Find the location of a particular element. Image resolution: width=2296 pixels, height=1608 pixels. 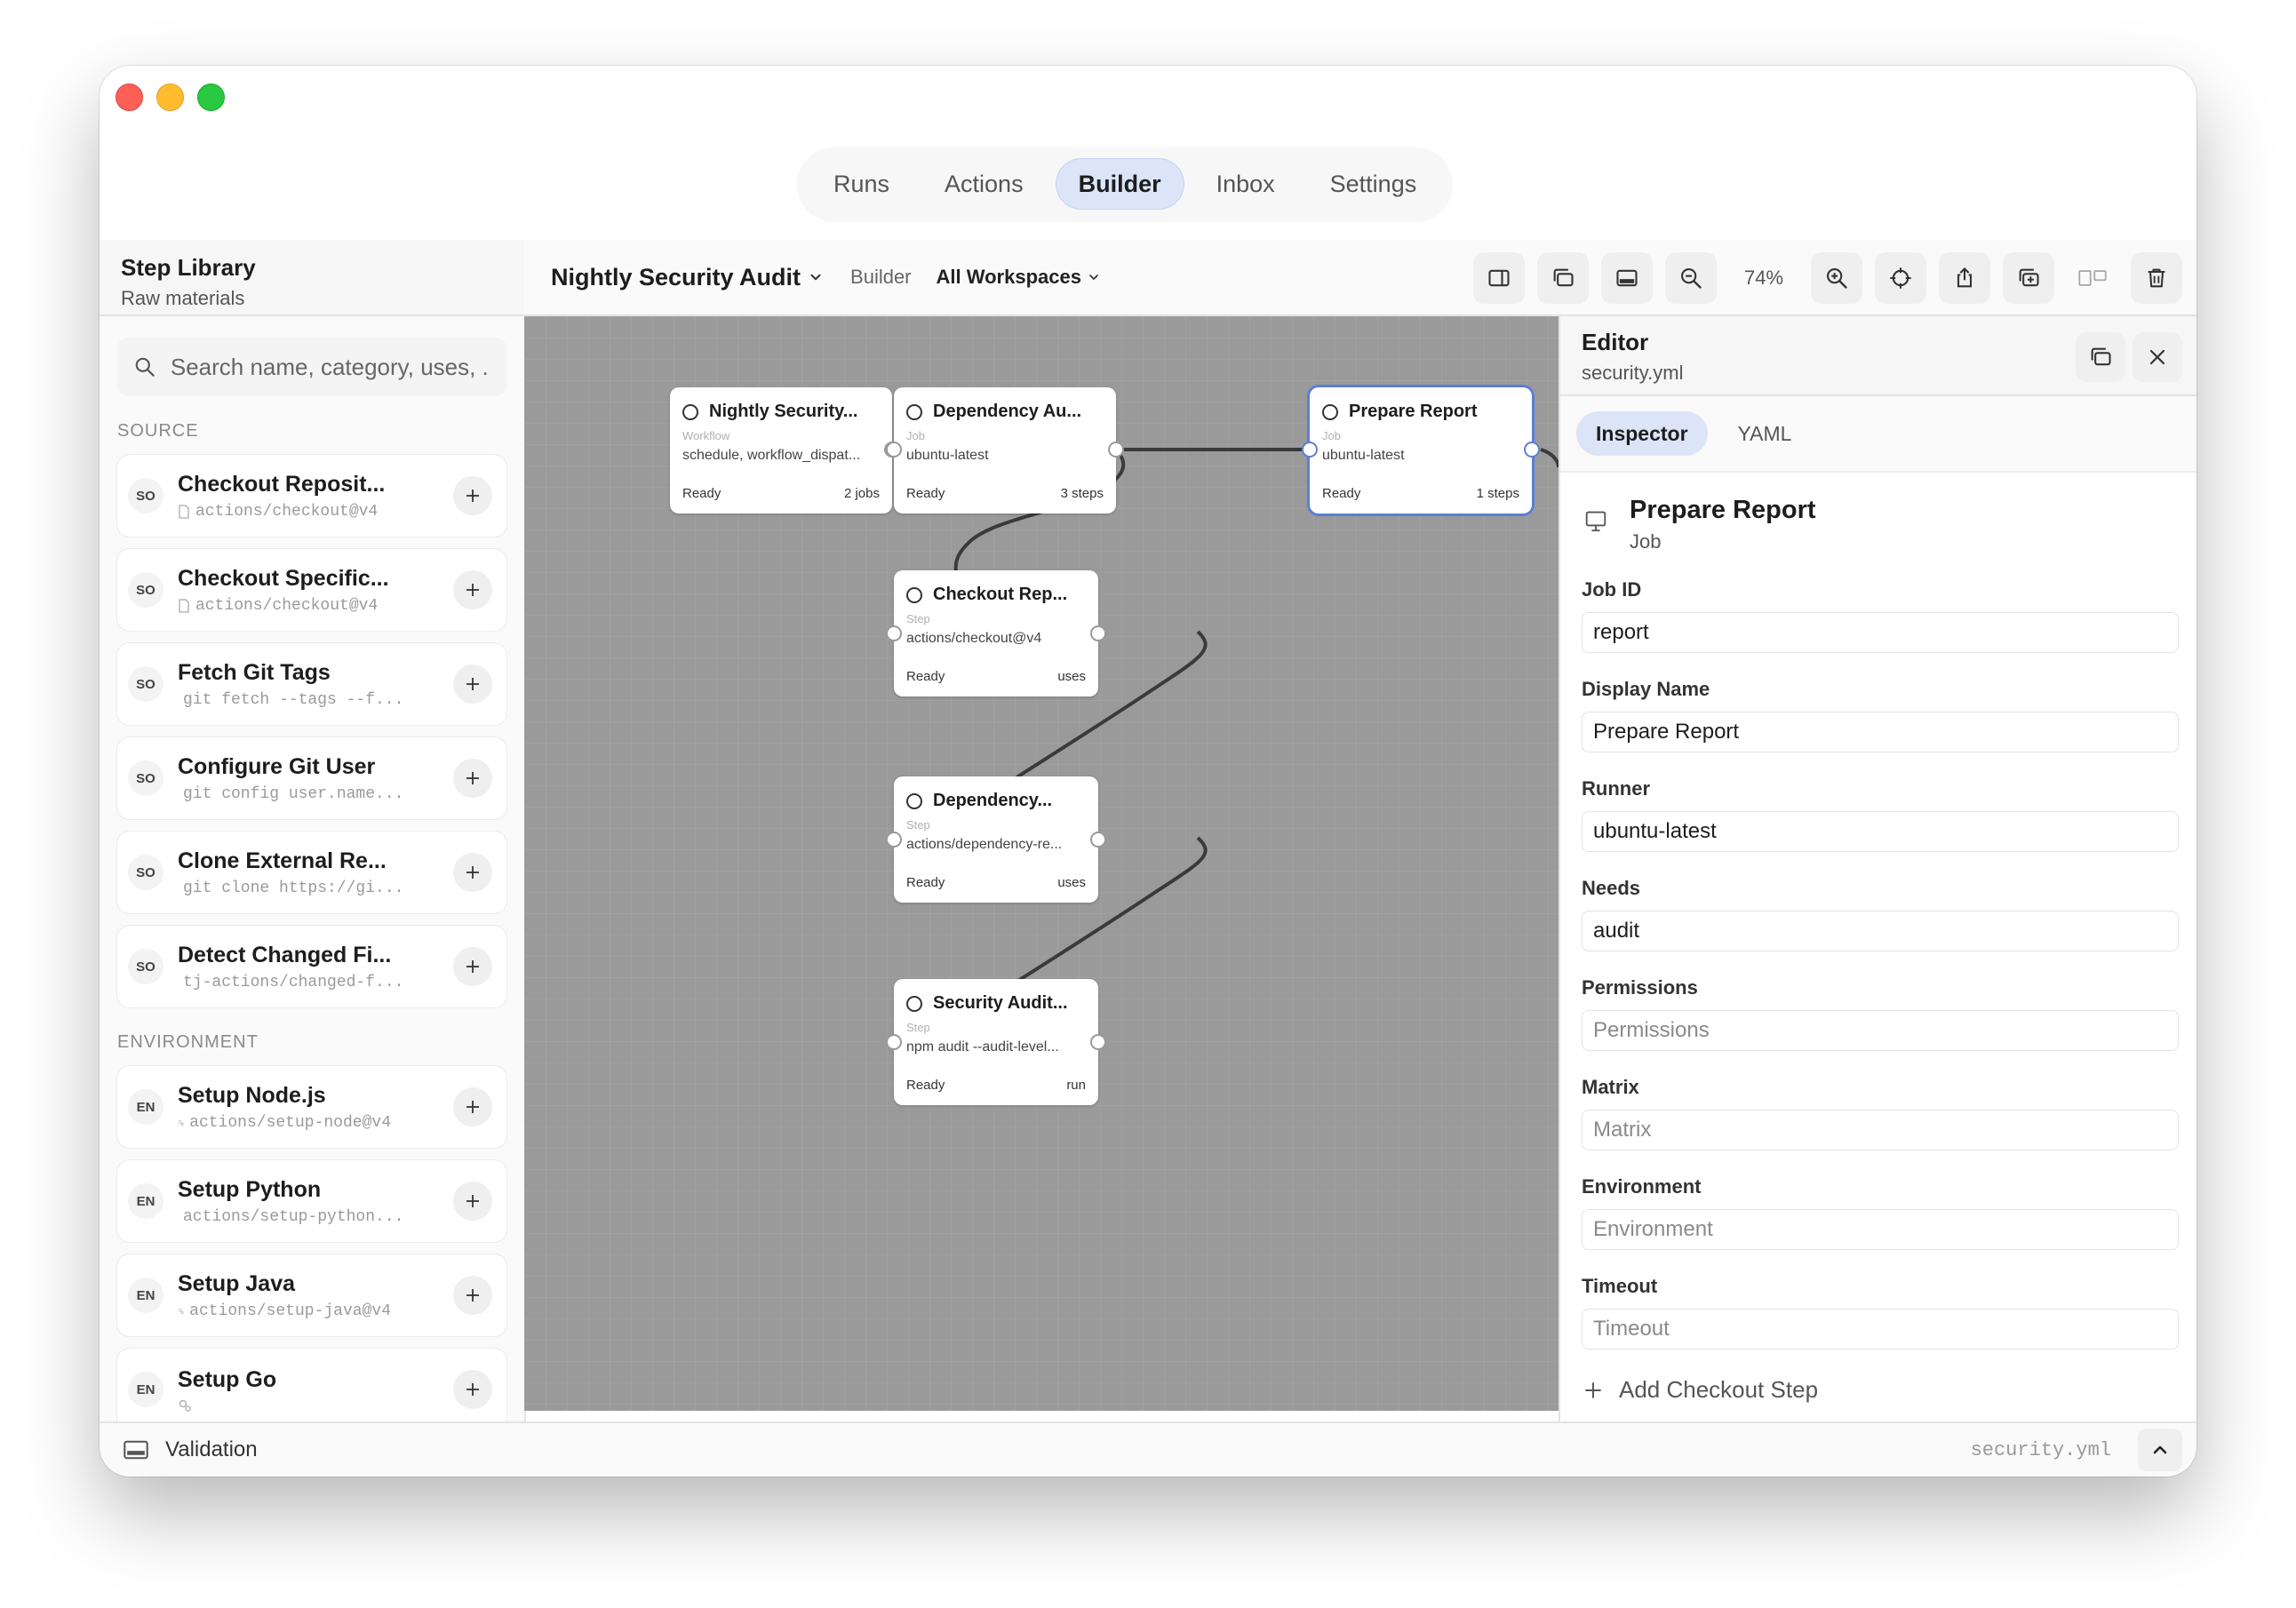

tab-inbox: Inbox is located at coordinates (1246, 184).